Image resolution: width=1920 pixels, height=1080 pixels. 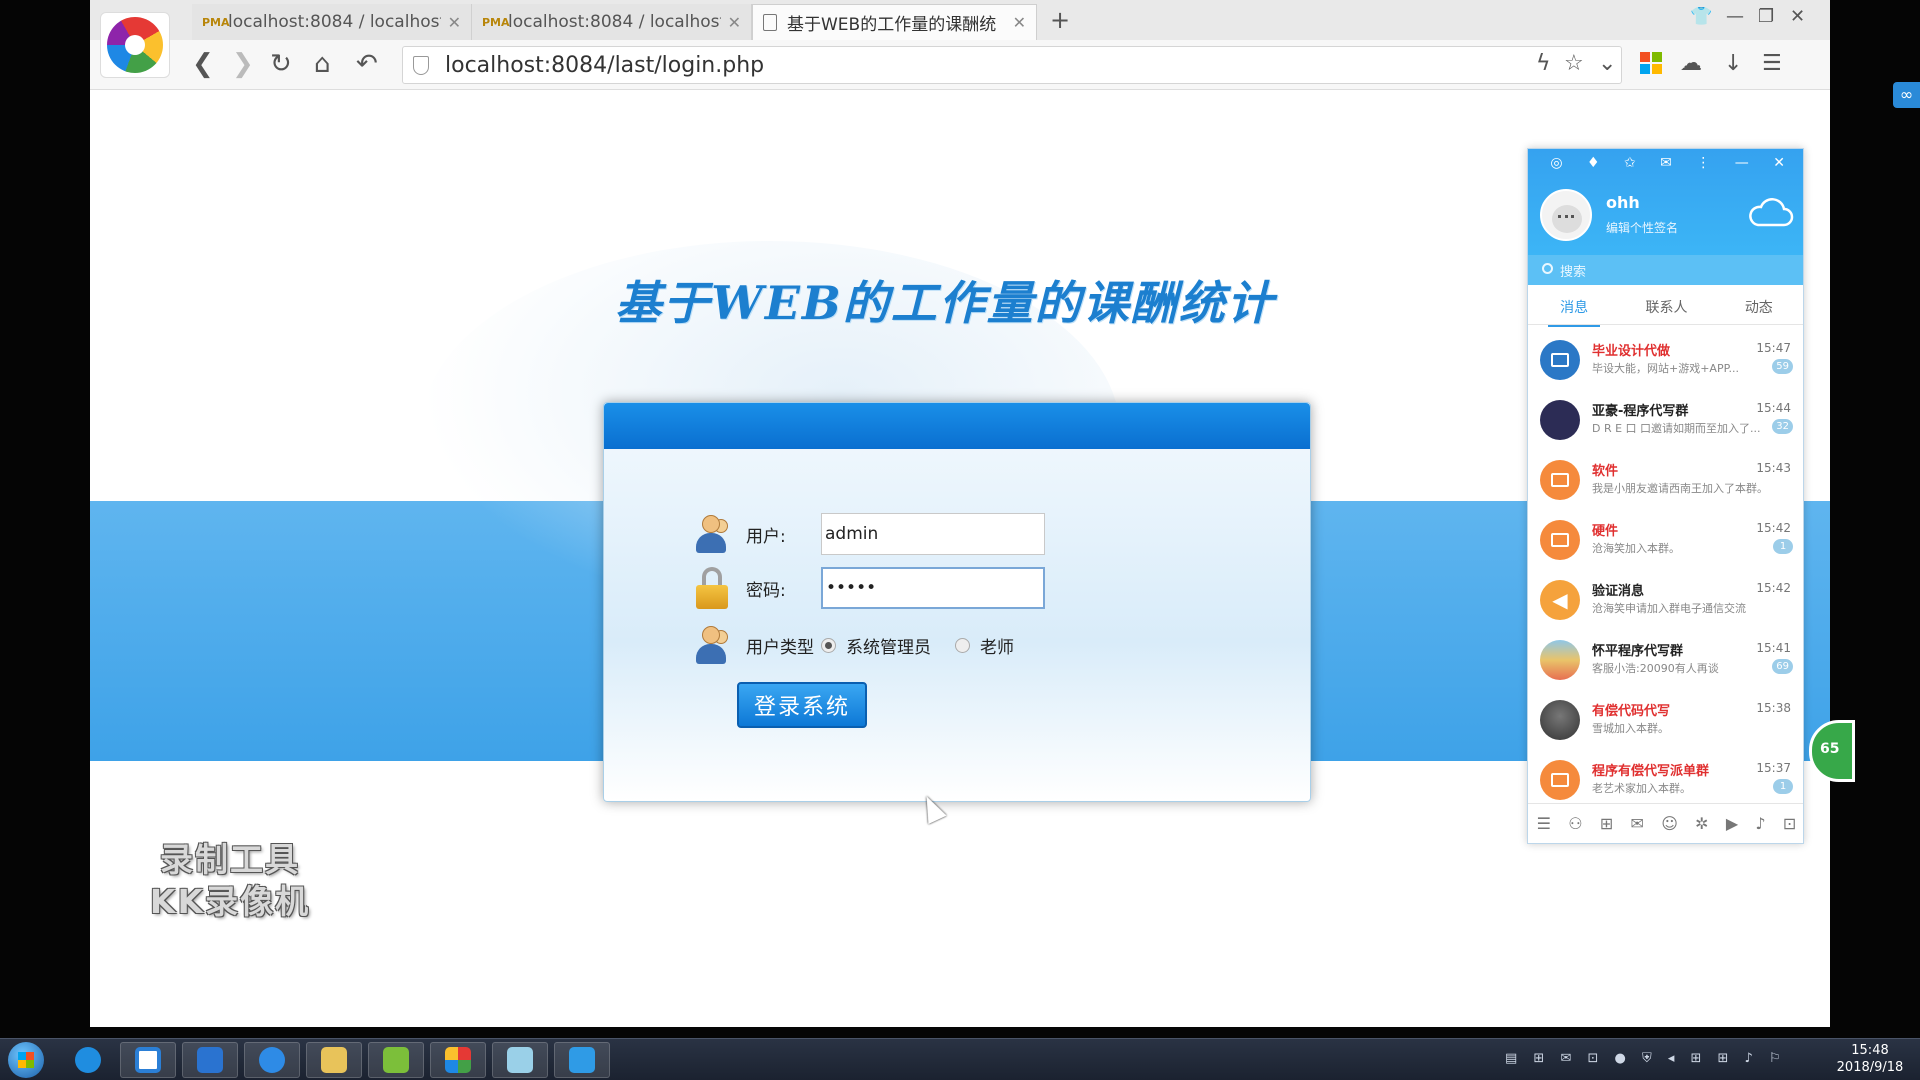 I want to click on url-field: localhost:8084/last/login.php, so click(x=1012, y=65).